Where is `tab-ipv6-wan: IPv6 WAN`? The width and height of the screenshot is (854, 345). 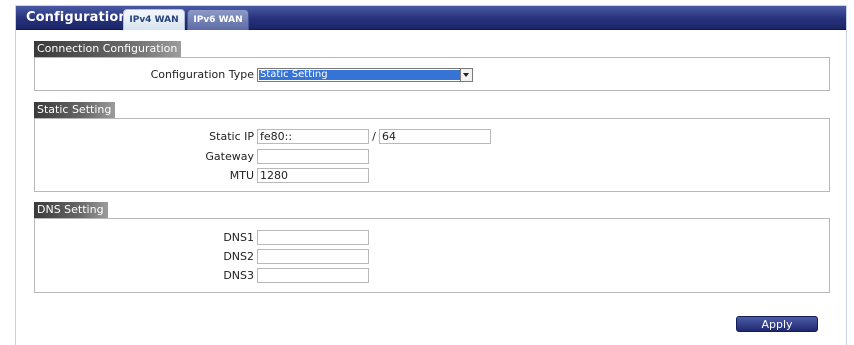
tab-ipv6-wan: IPv6 WAN is located at coordinates (218, 19).